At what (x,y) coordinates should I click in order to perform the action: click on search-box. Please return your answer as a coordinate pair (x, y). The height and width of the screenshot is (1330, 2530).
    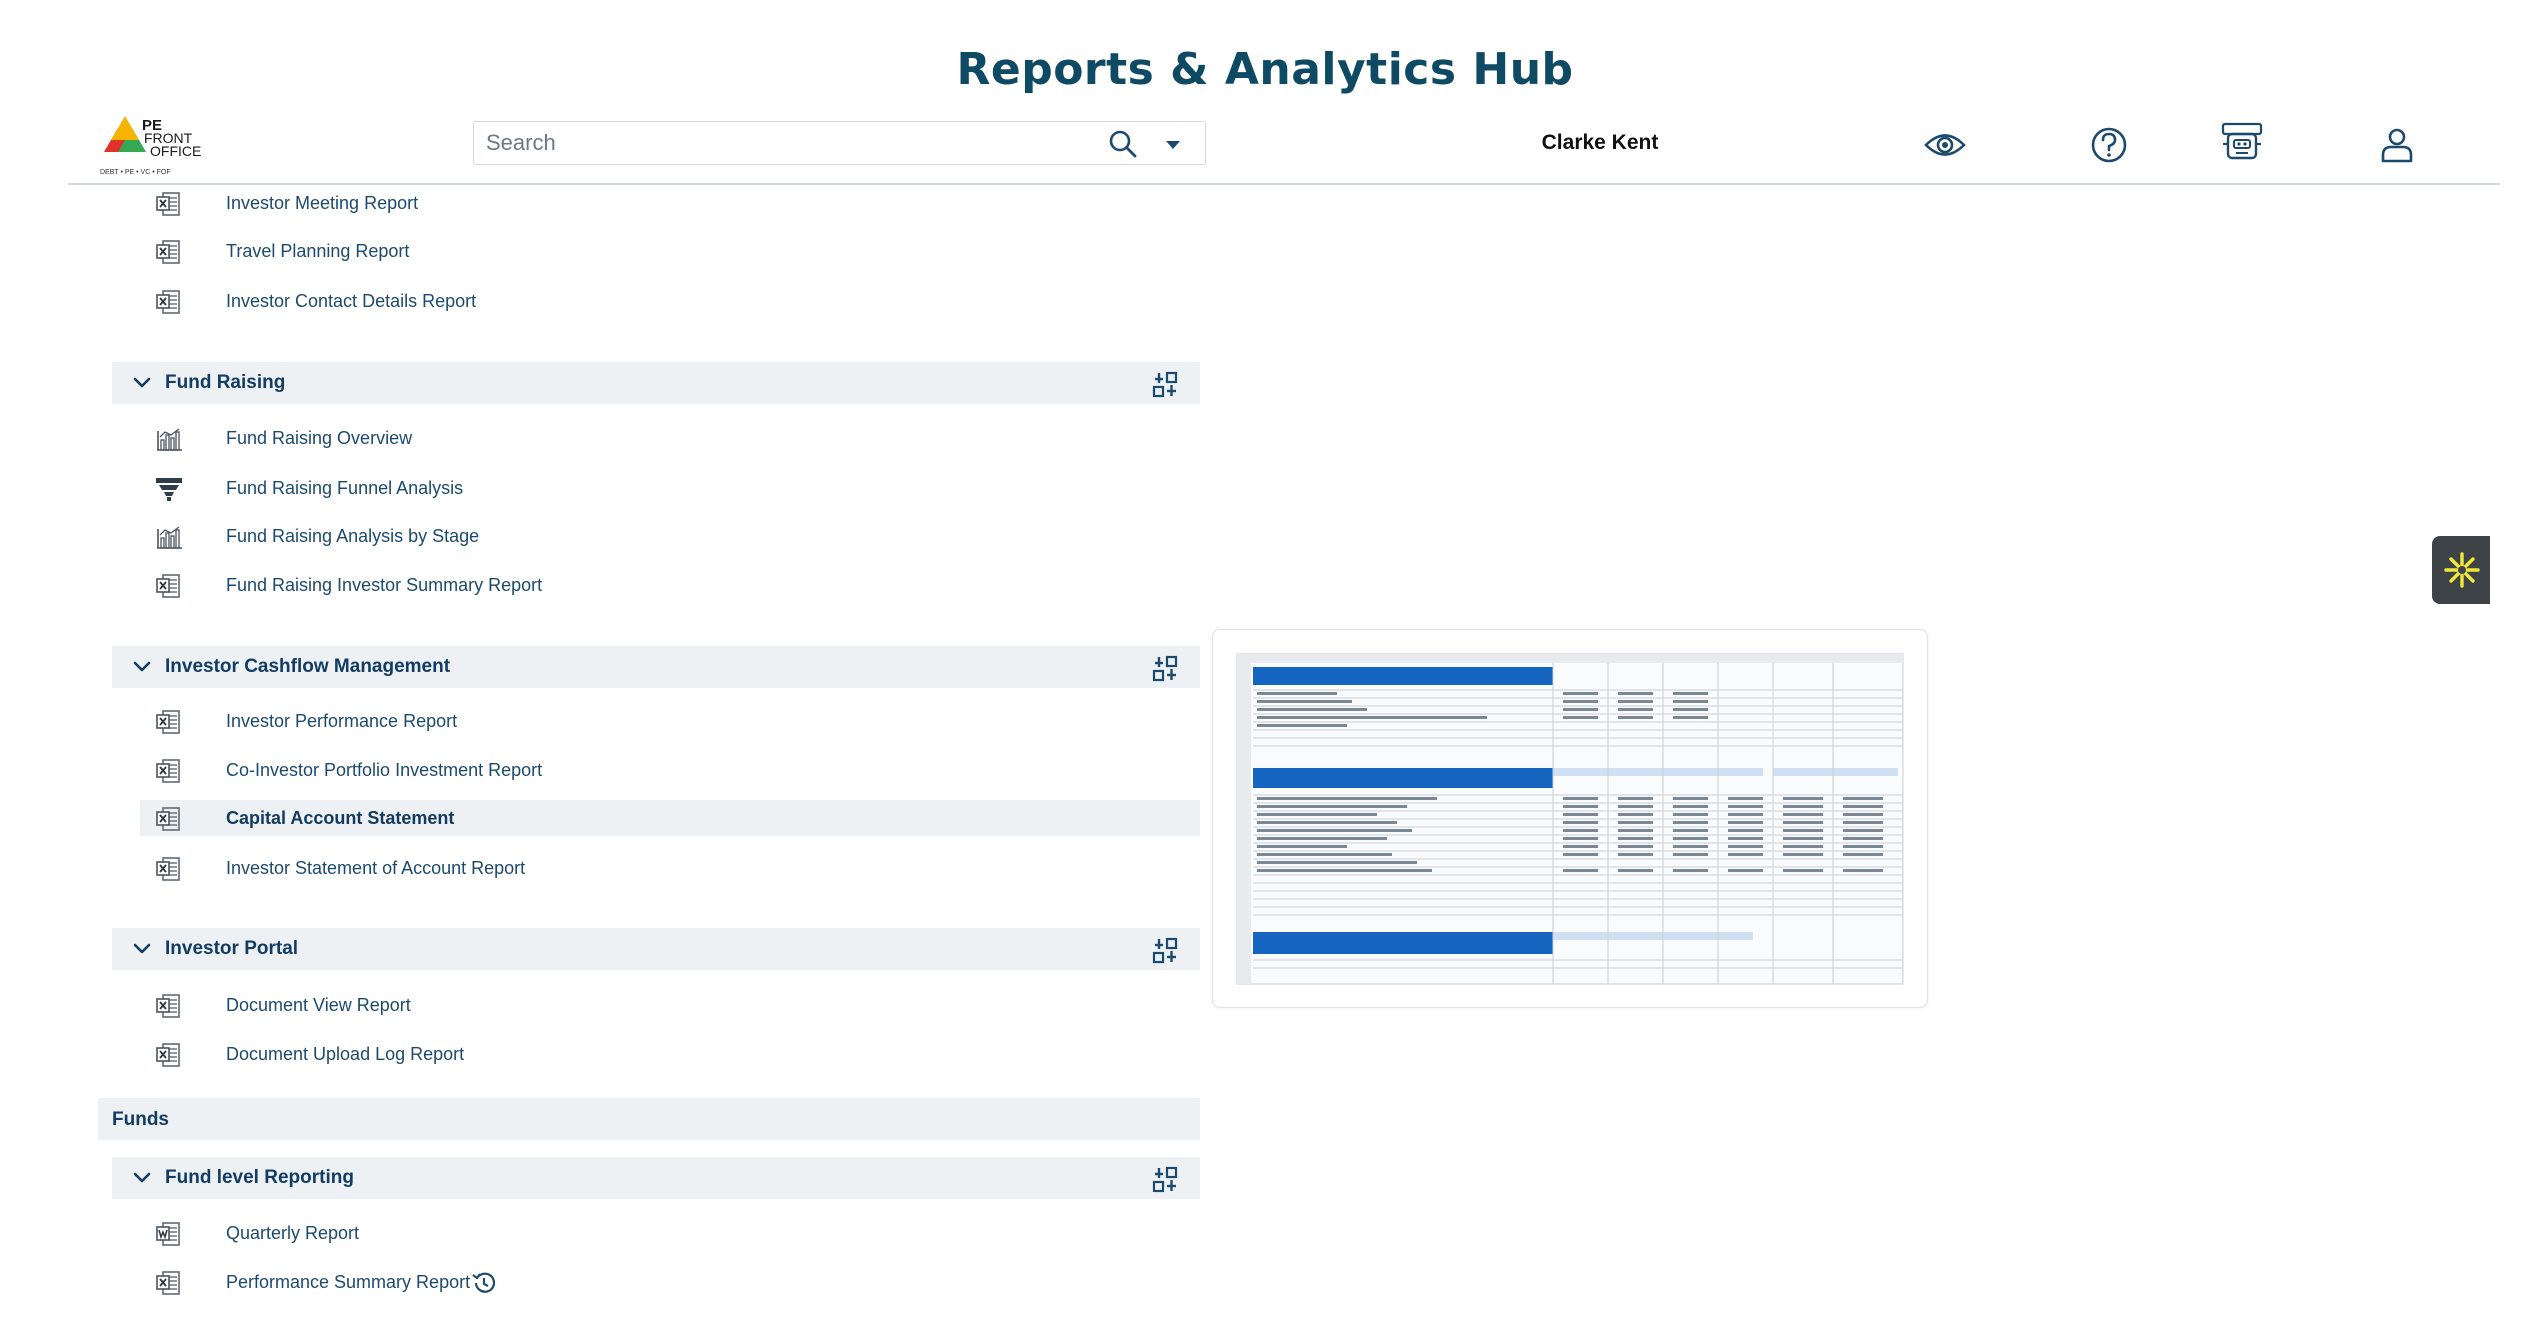
    Looking at the image, I should click on (839, 143).